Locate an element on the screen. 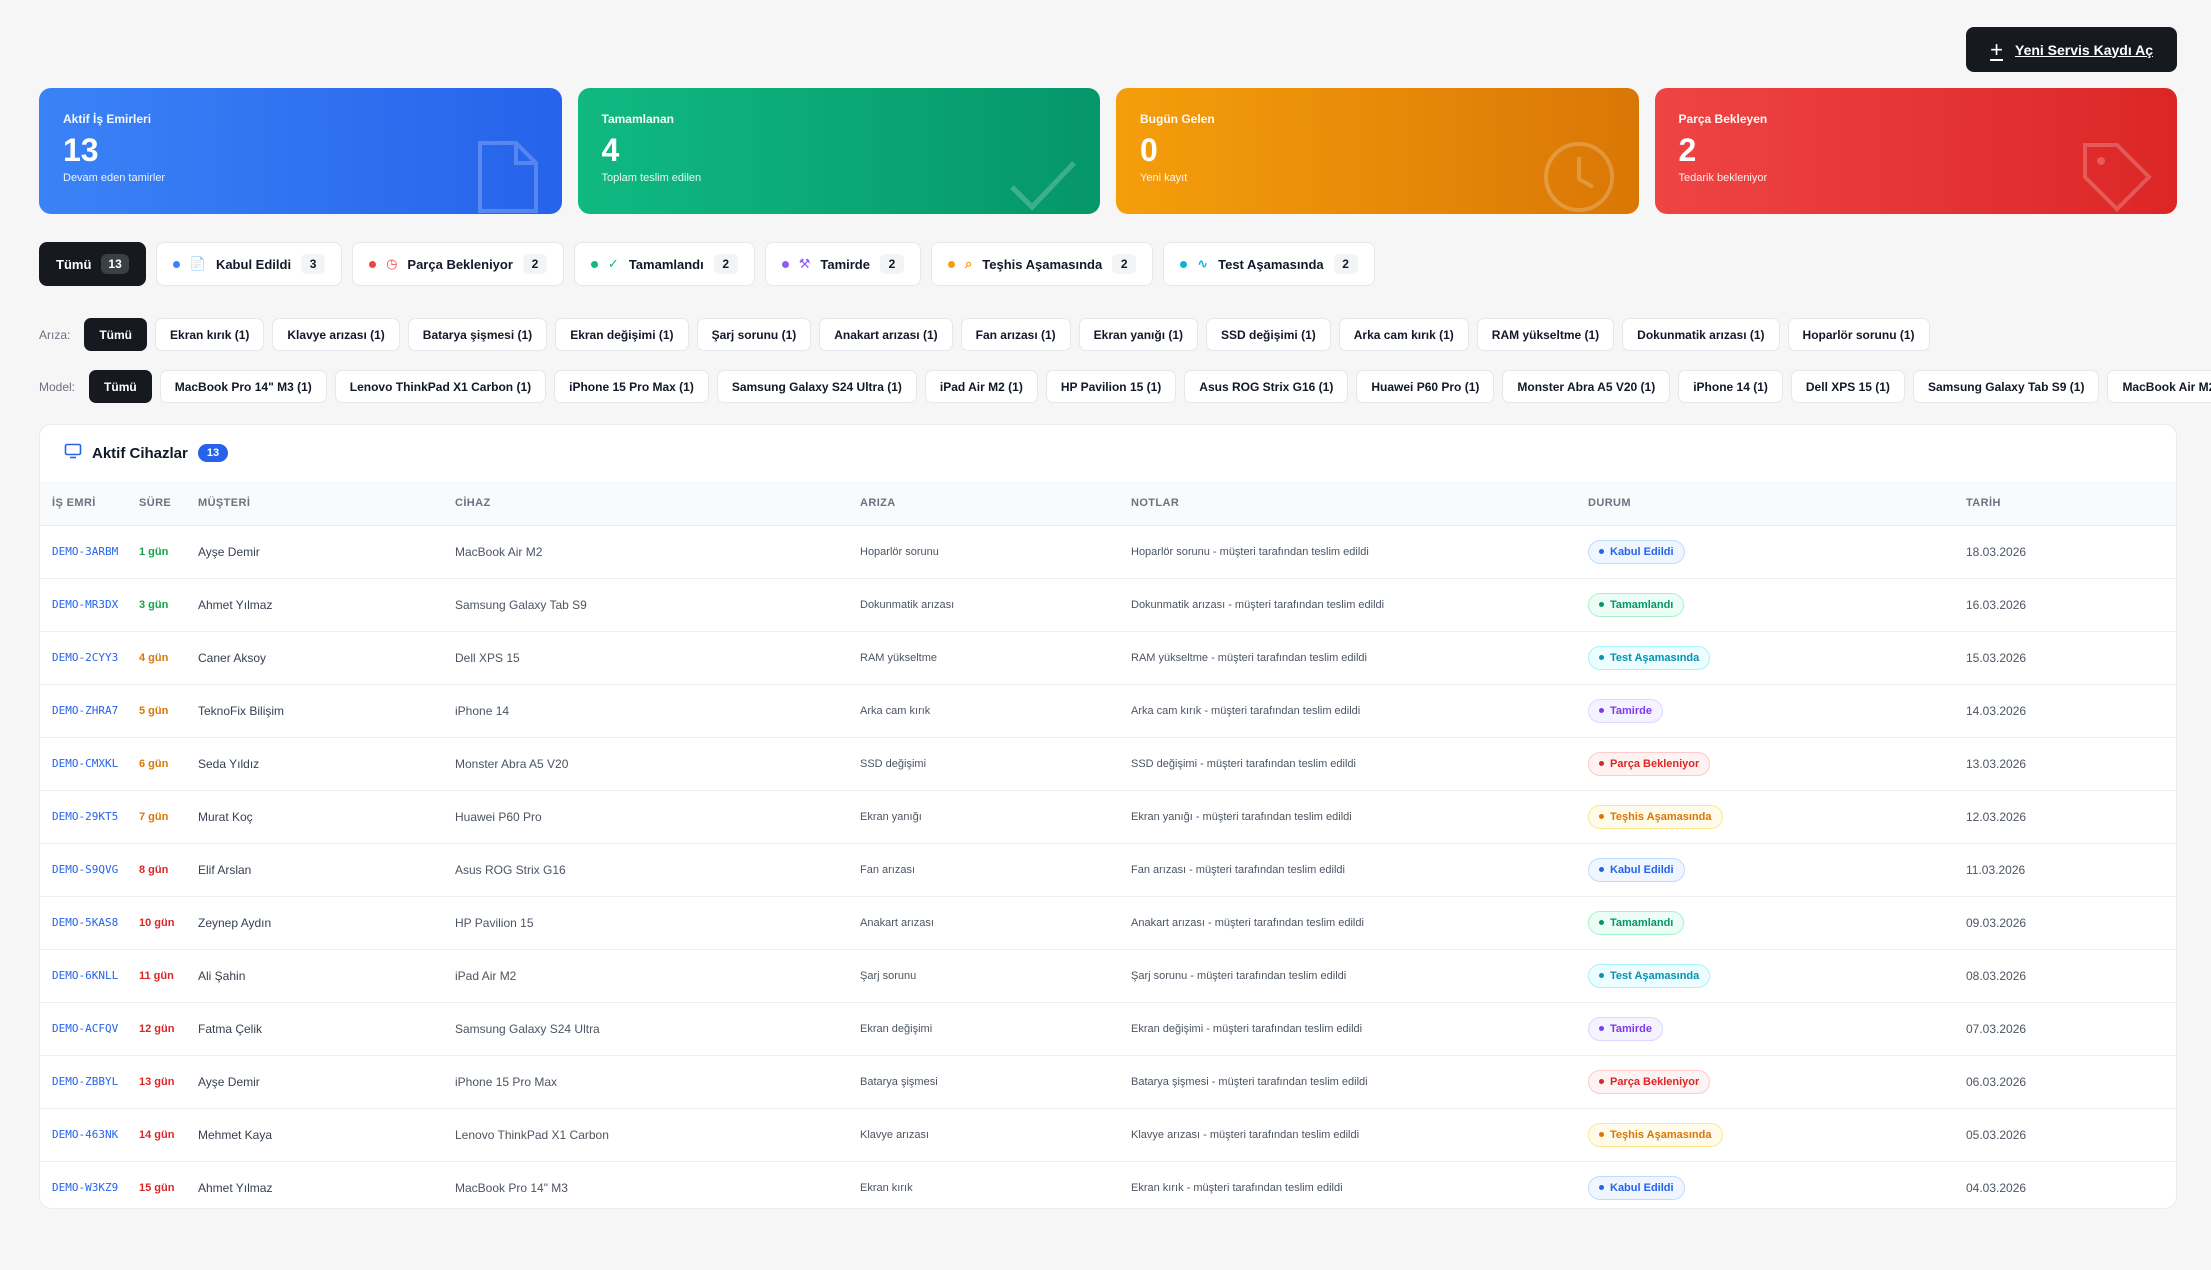 This screenshot has width=2211, height=1270. work-order-id: DEMO-3ARBM is located at coordinates (89, 552).